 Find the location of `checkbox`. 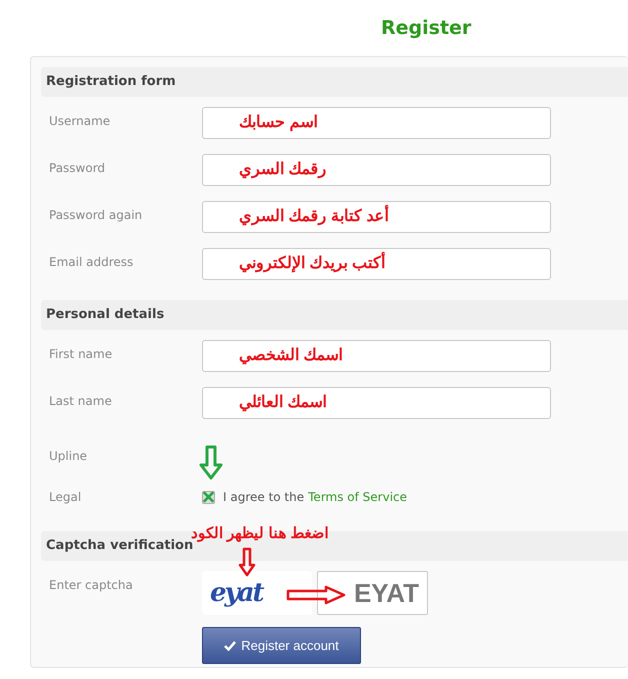

checkbox is located at coordinates (208, 497).